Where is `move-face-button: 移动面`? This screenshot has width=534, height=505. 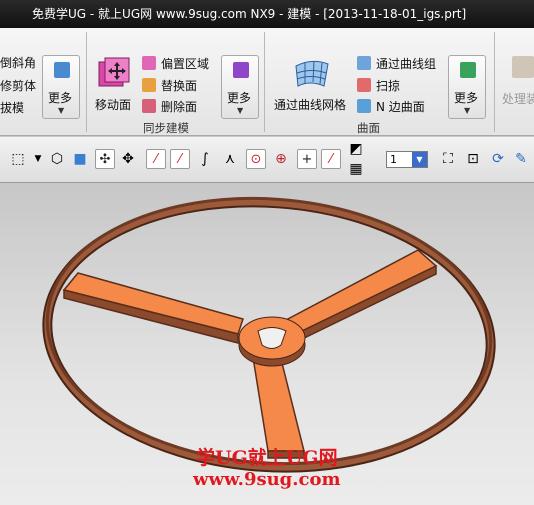
move-face-button: 移动面 is located at coordinates (115, 84).